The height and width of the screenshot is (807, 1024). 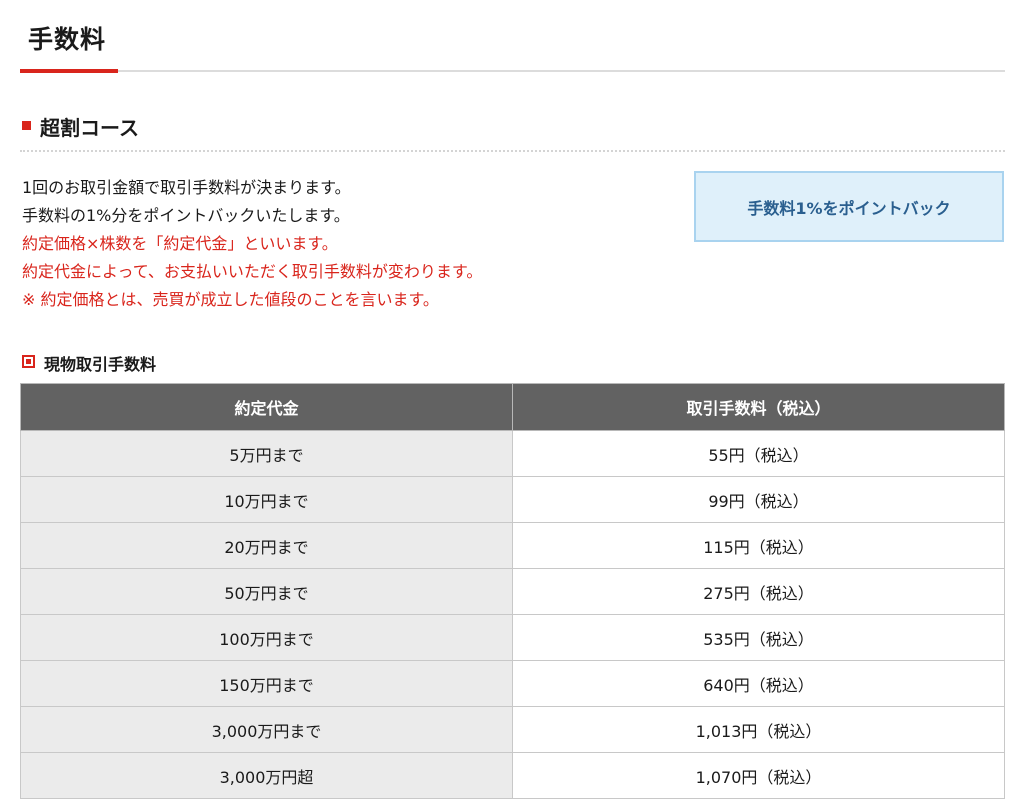 I want to click on table-row: 3,000万円まで 1,013円（税込）, so click(x=512, y=729).